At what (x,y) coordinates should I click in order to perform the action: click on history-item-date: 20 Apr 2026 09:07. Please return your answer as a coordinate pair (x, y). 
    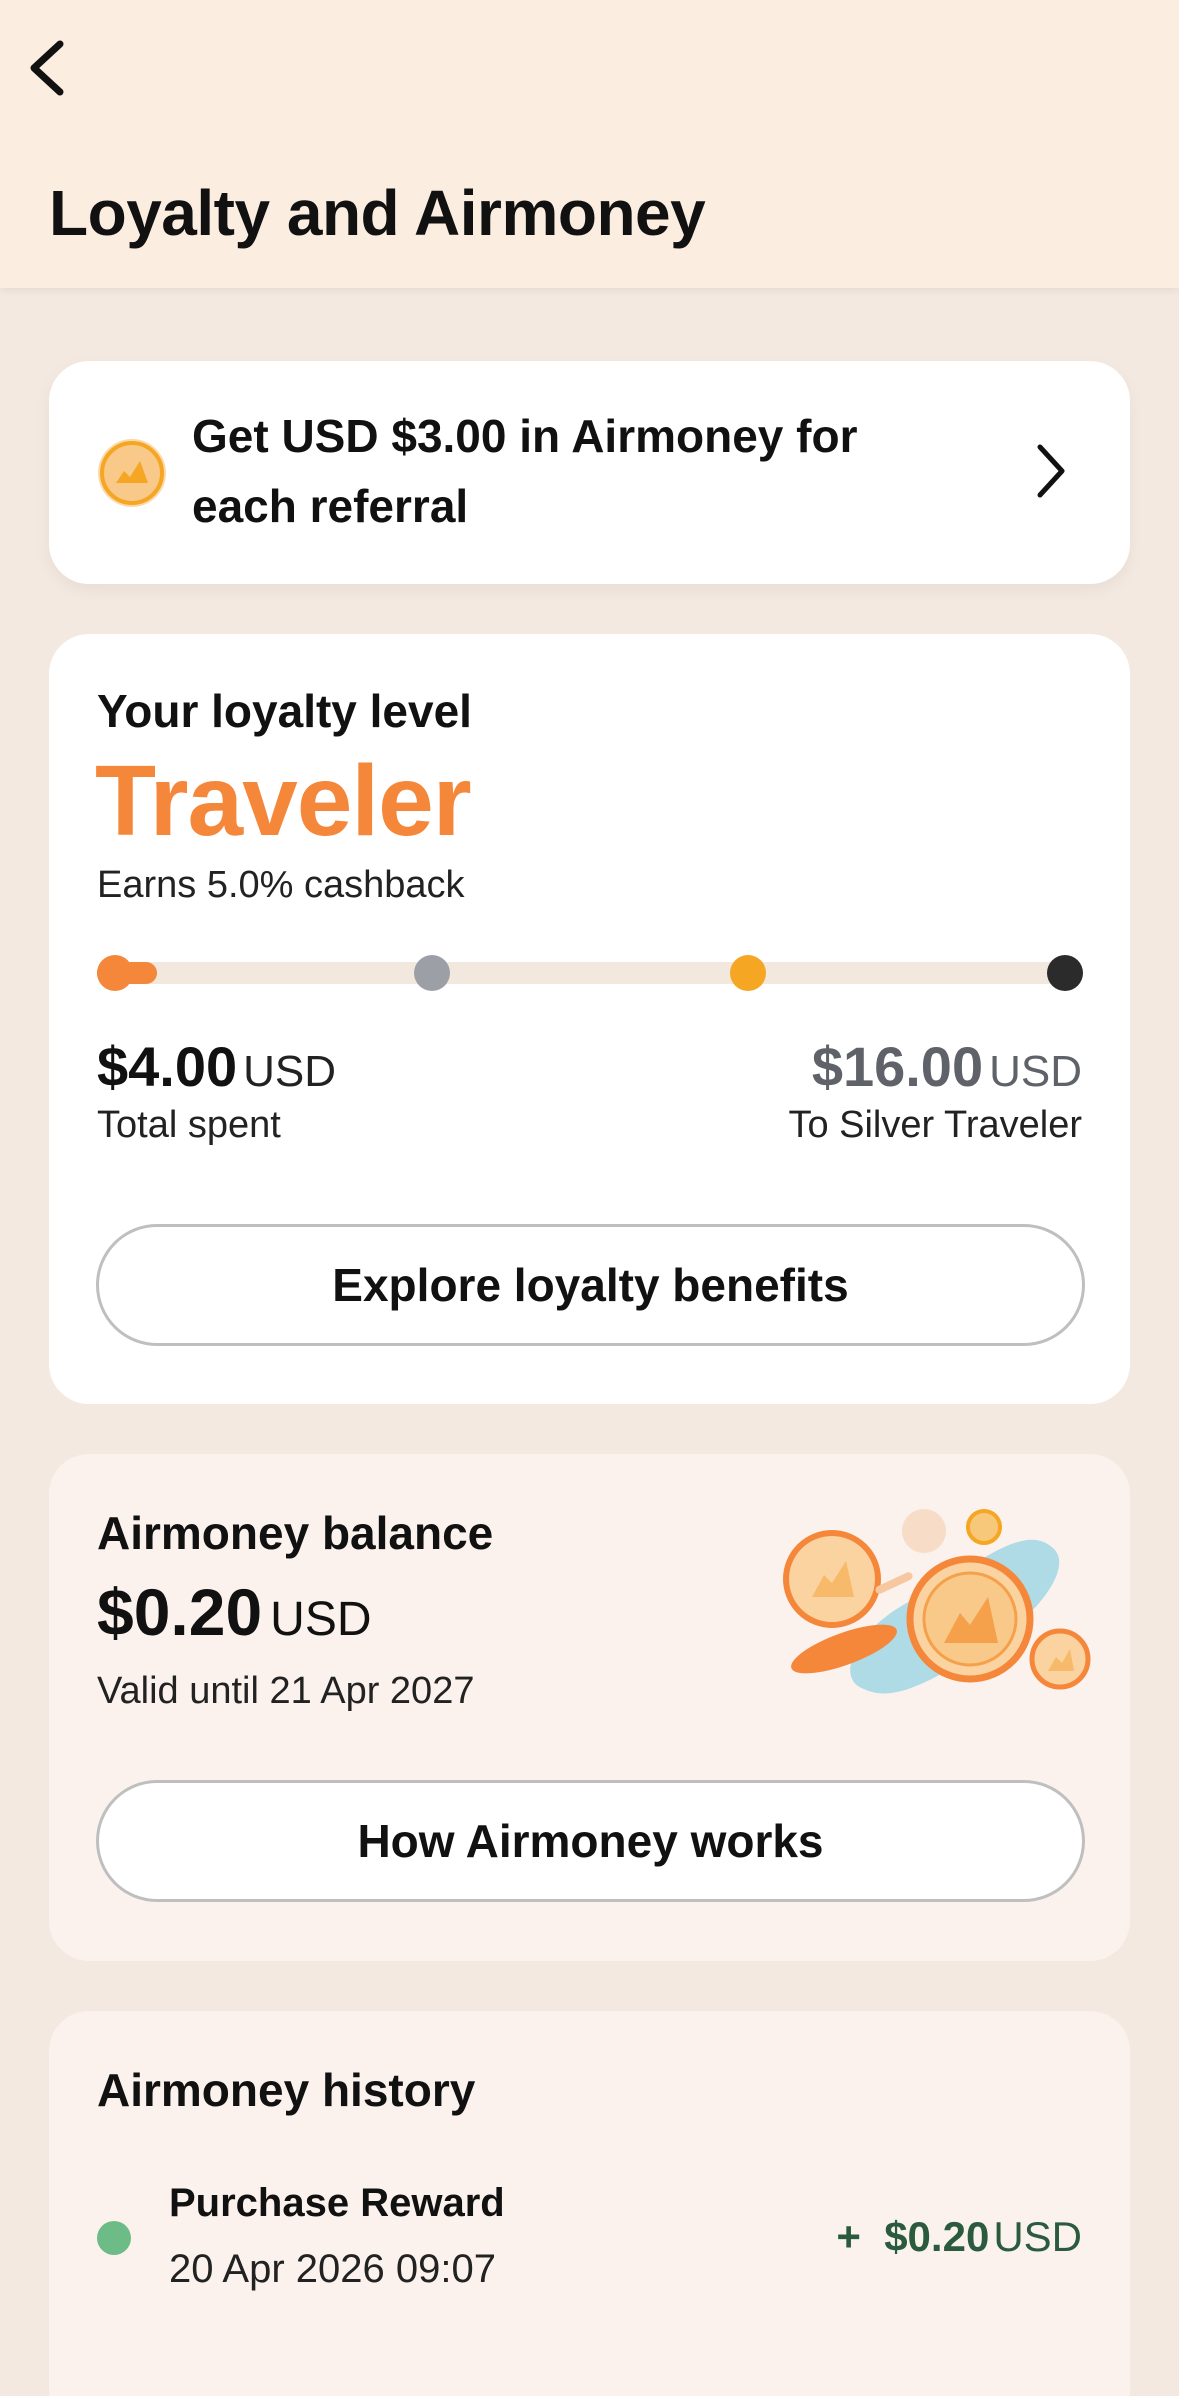
    Looking at the image, I should click on (332, 2269).